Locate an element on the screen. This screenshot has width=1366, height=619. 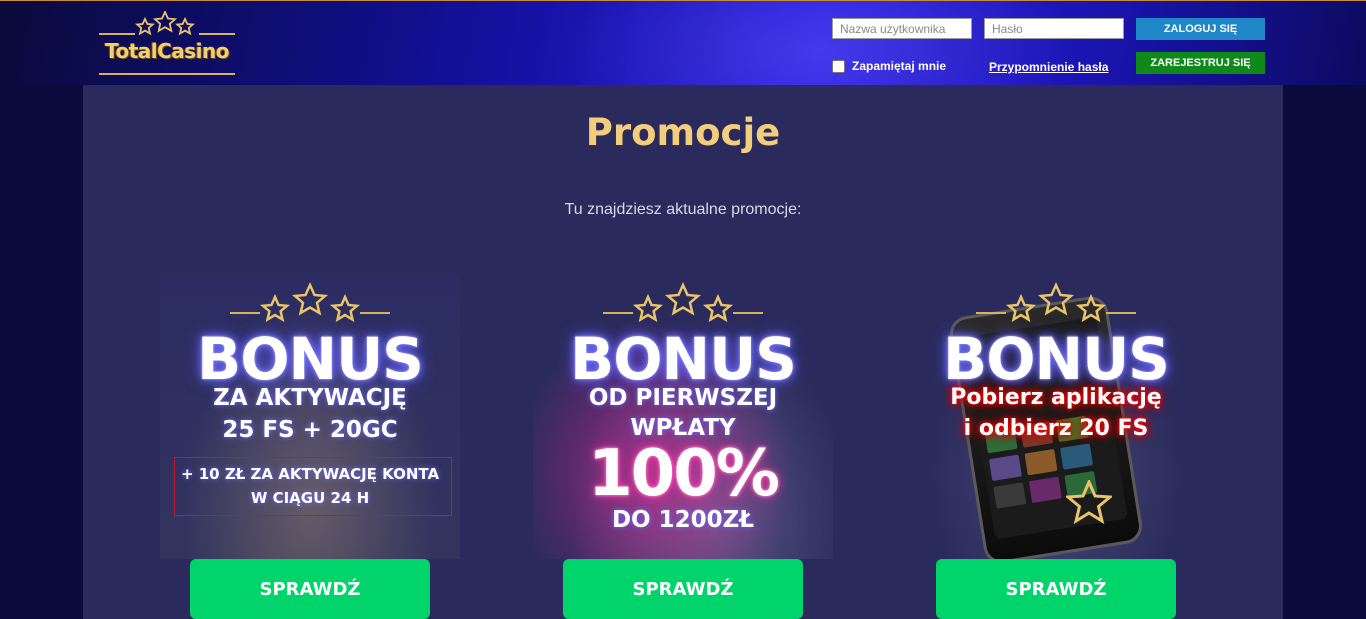
promo-line-3: + 10 ZŁ ZA AKTYWACJĘ KONTA is located at coordinates (310, 474).